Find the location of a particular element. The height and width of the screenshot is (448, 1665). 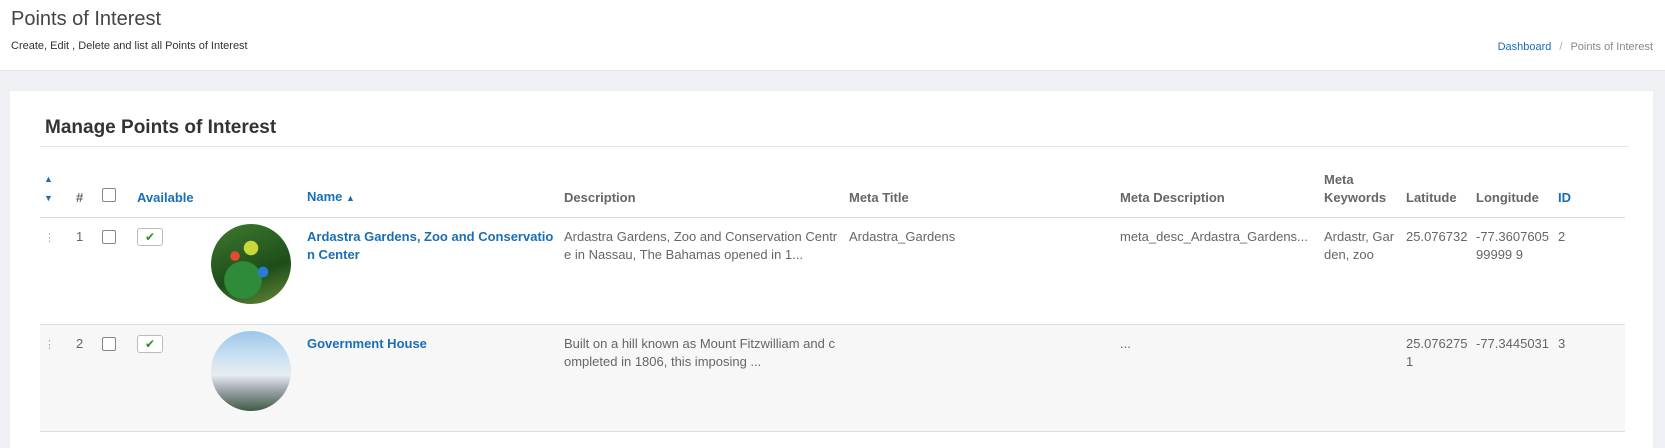

num-header: # is located at coordinates (85, 193).